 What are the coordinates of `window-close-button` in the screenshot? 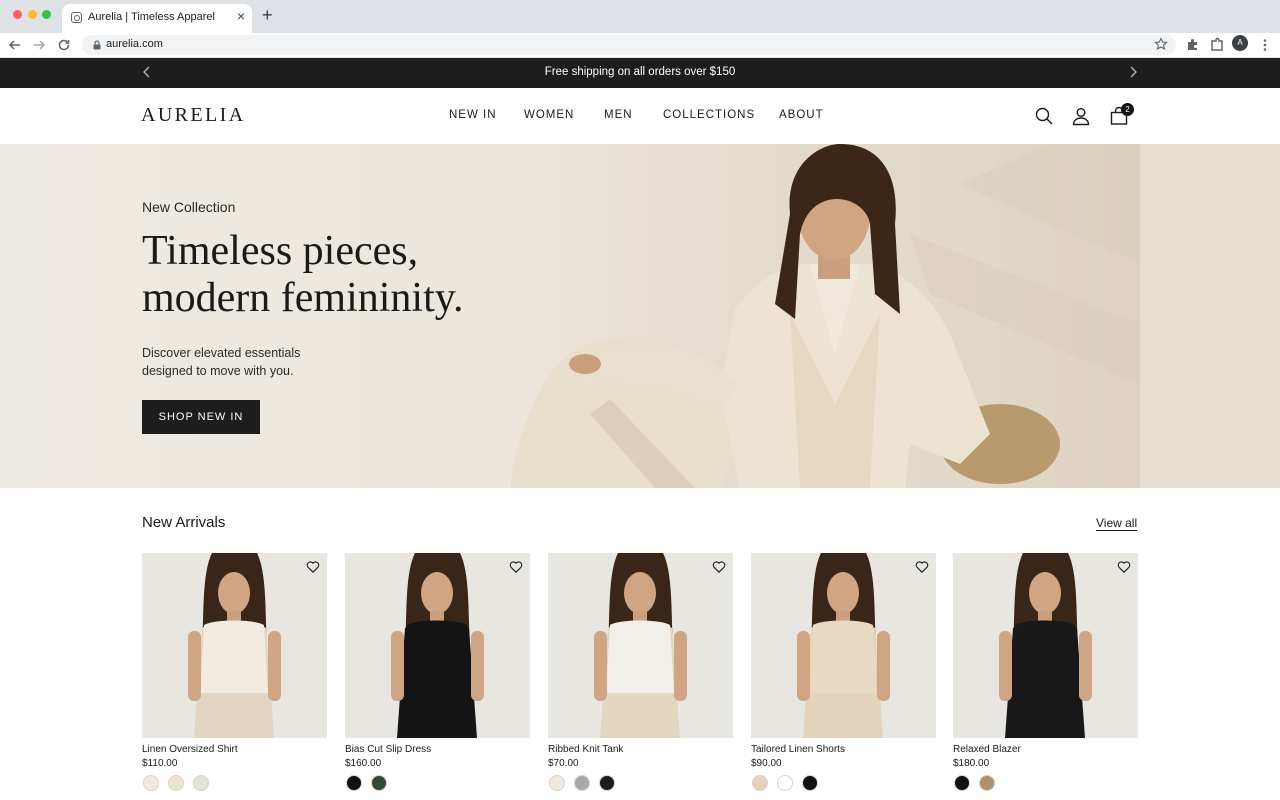 It's located at (17, 14).